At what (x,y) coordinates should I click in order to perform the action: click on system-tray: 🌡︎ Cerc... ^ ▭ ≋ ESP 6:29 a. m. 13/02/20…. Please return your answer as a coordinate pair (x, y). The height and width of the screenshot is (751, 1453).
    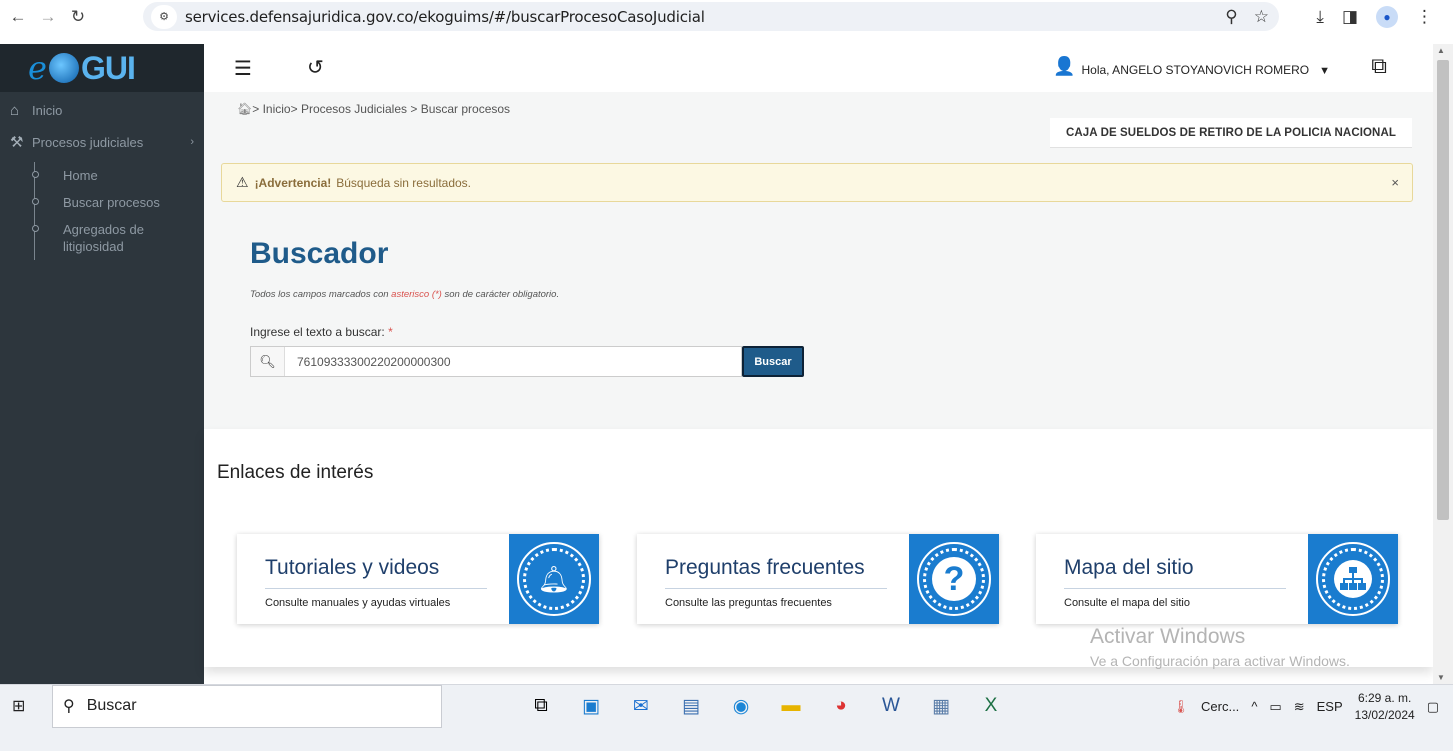
    Looking at the image, I should click on (1313, 706).